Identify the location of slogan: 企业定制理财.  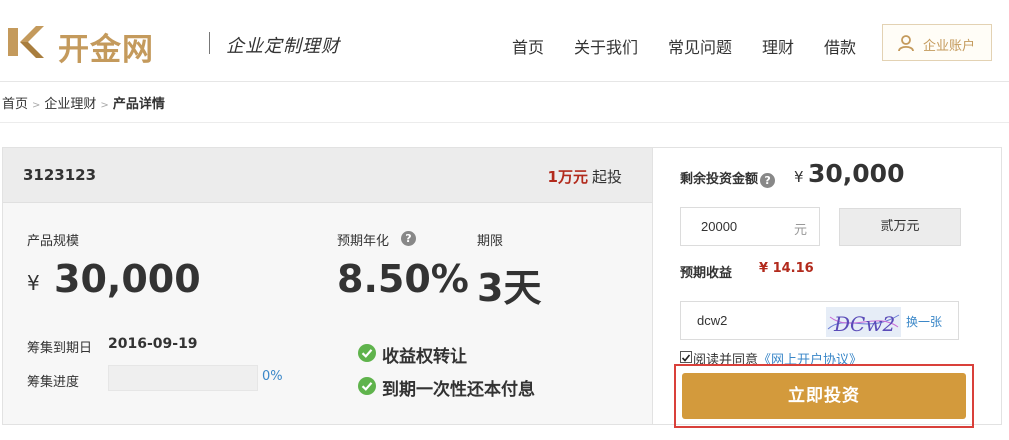
(283, 46).